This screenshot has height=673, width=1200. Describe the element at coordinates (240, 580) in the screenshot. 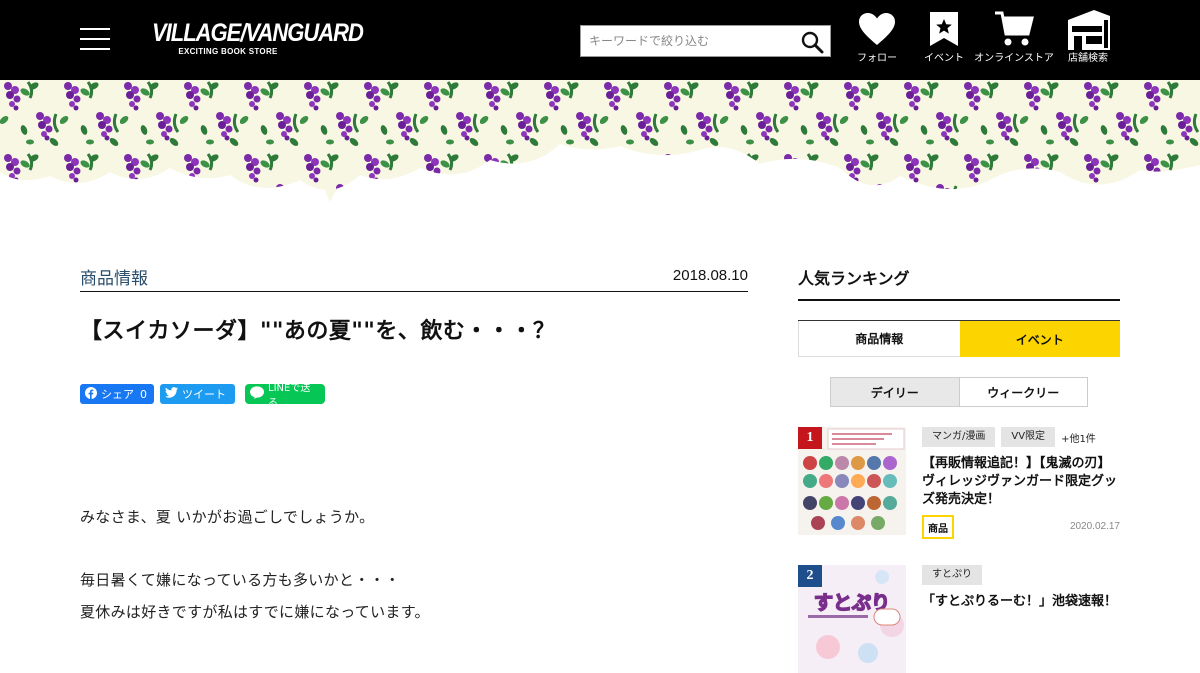

I see `article-paragraph: 毎日暑くて嫌になっている方も多いかと・・・` at that location.